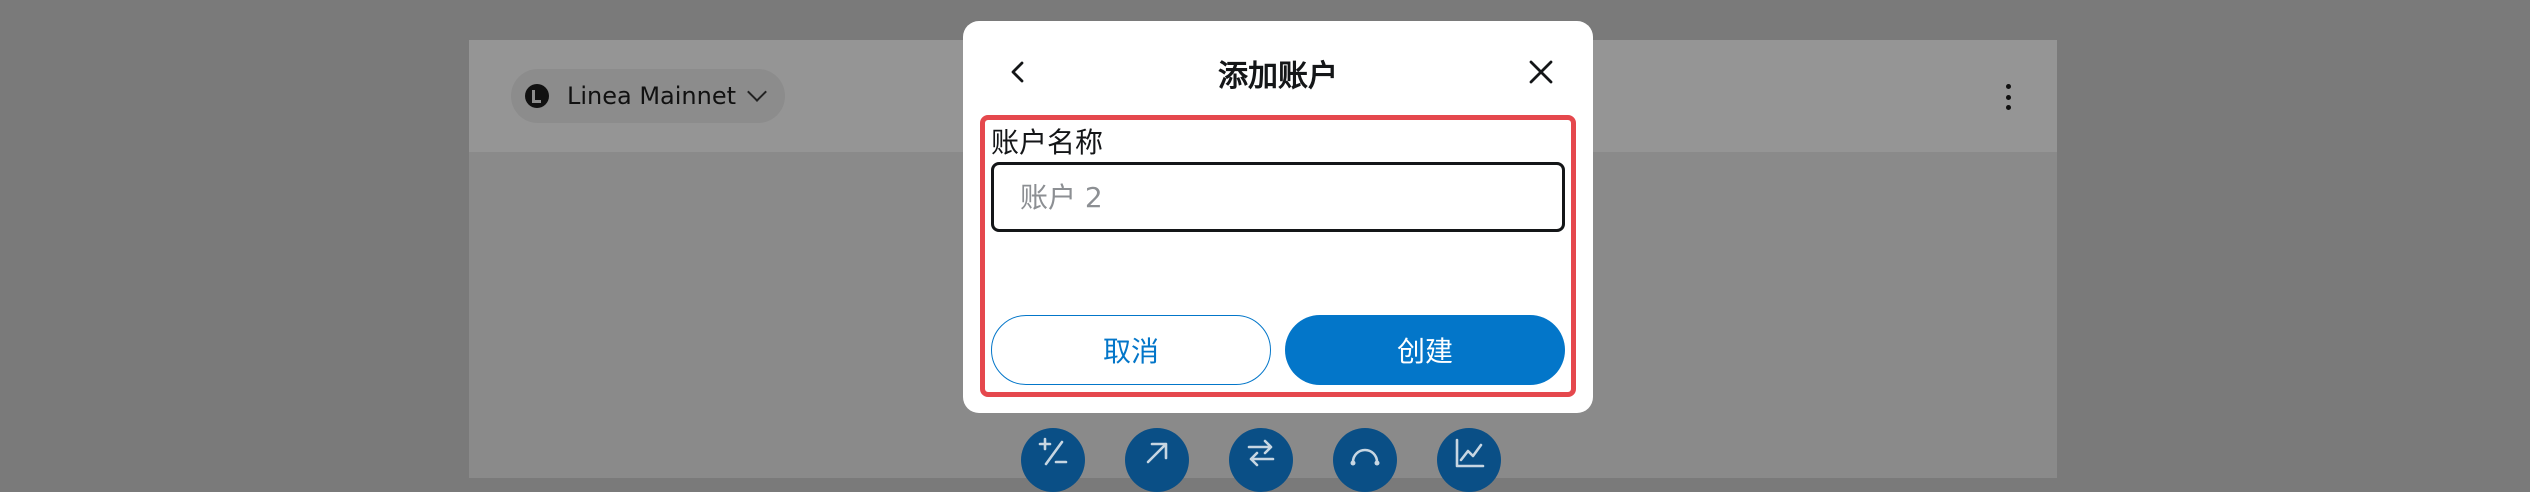  Describe the element at coordinates (1053, 451) in the screenshot. I see `buy-sell-icon` at that location.